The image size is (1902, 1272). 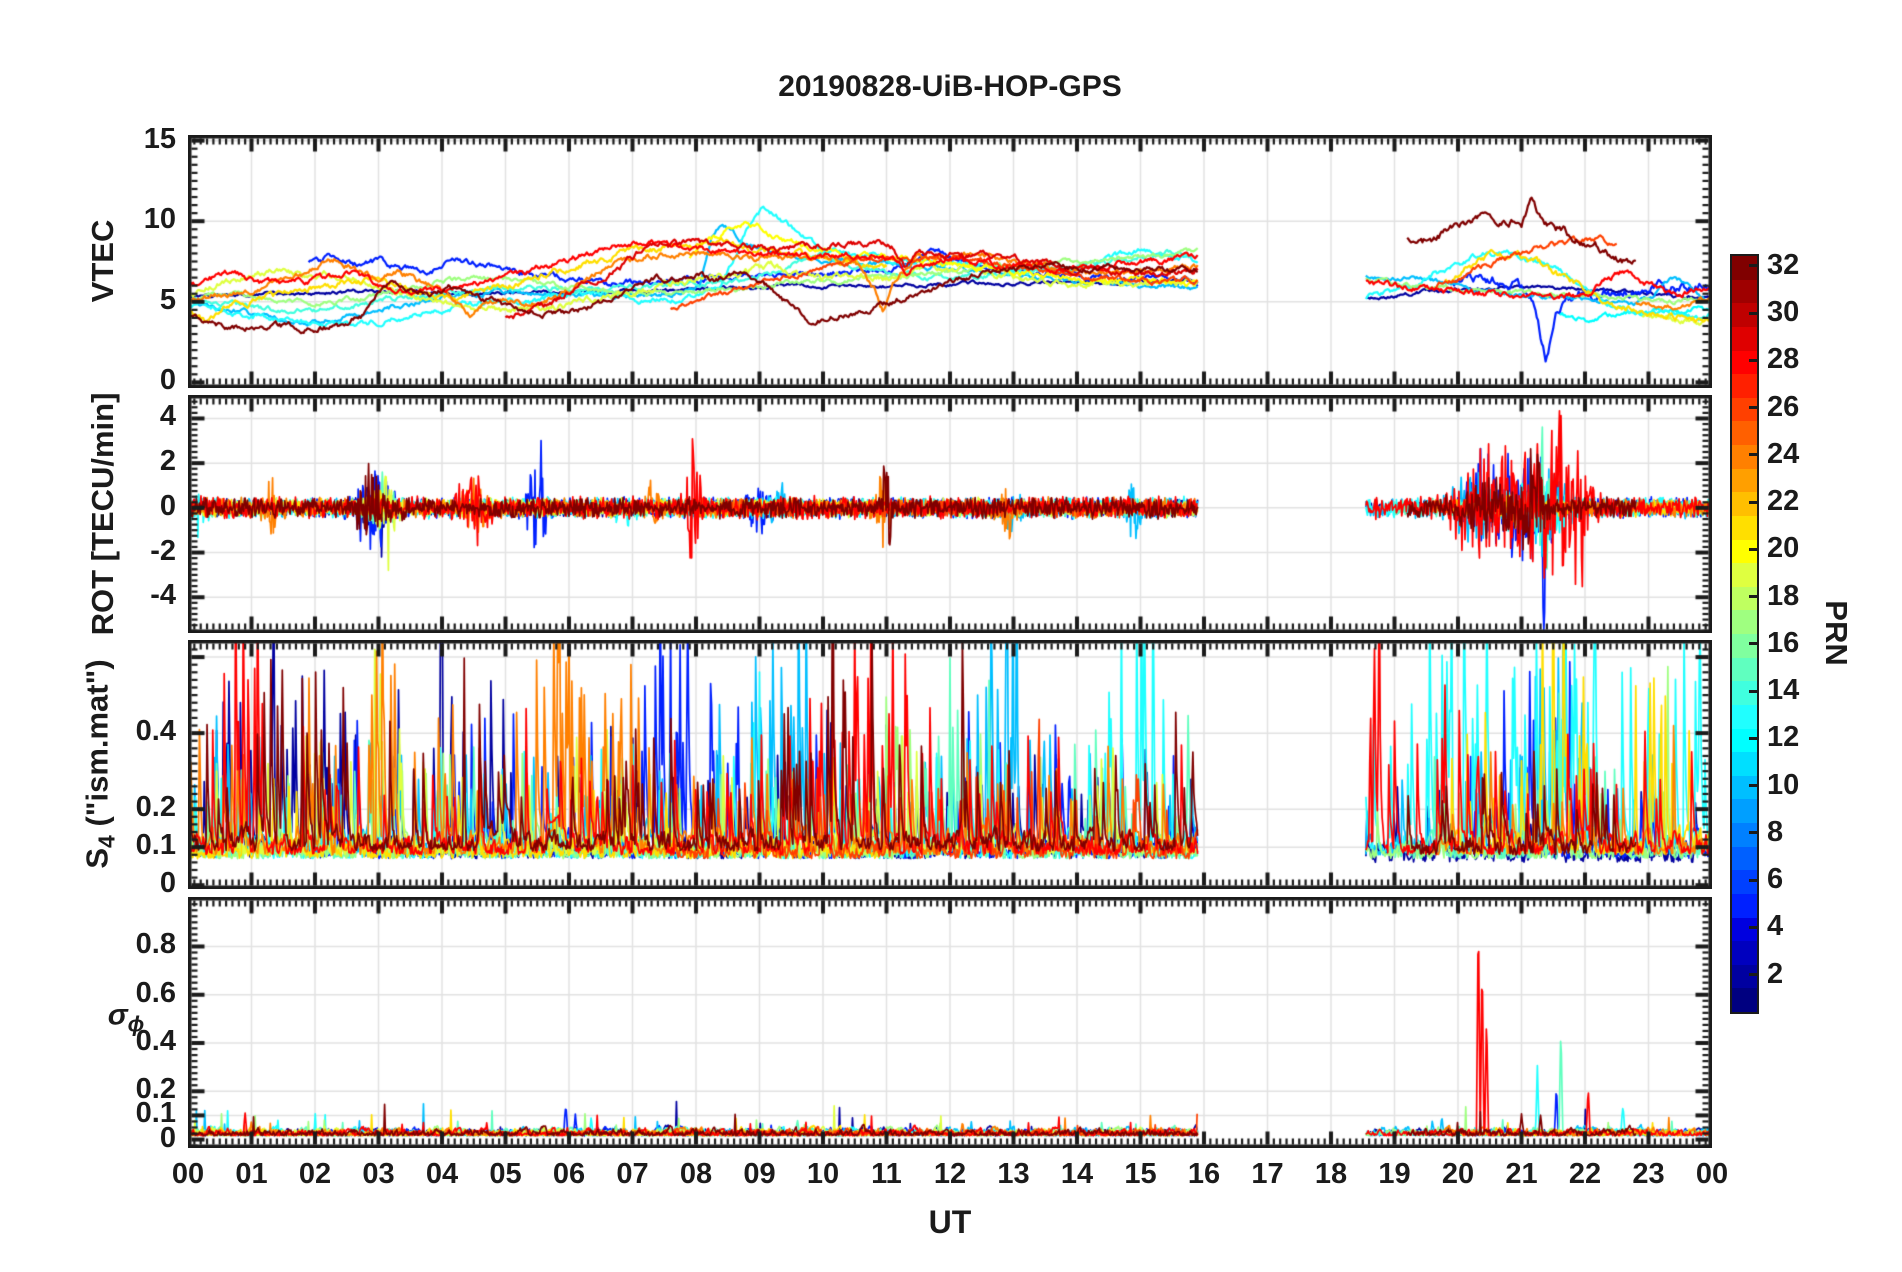 I want to click on x-tick-label: 00, so click(x=1712, y=1174).